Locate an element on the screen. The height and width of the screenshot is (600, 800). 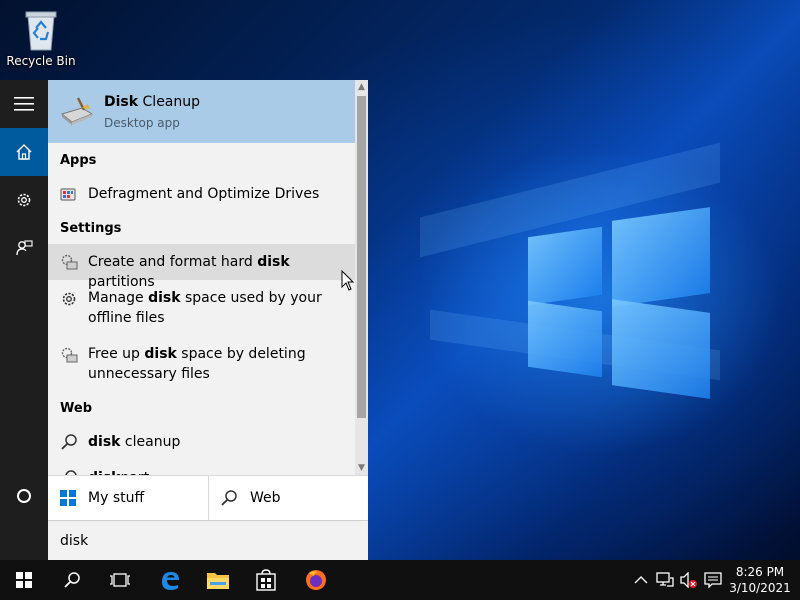
logo-pane-bottom-right is located at coordinates (661, 349).